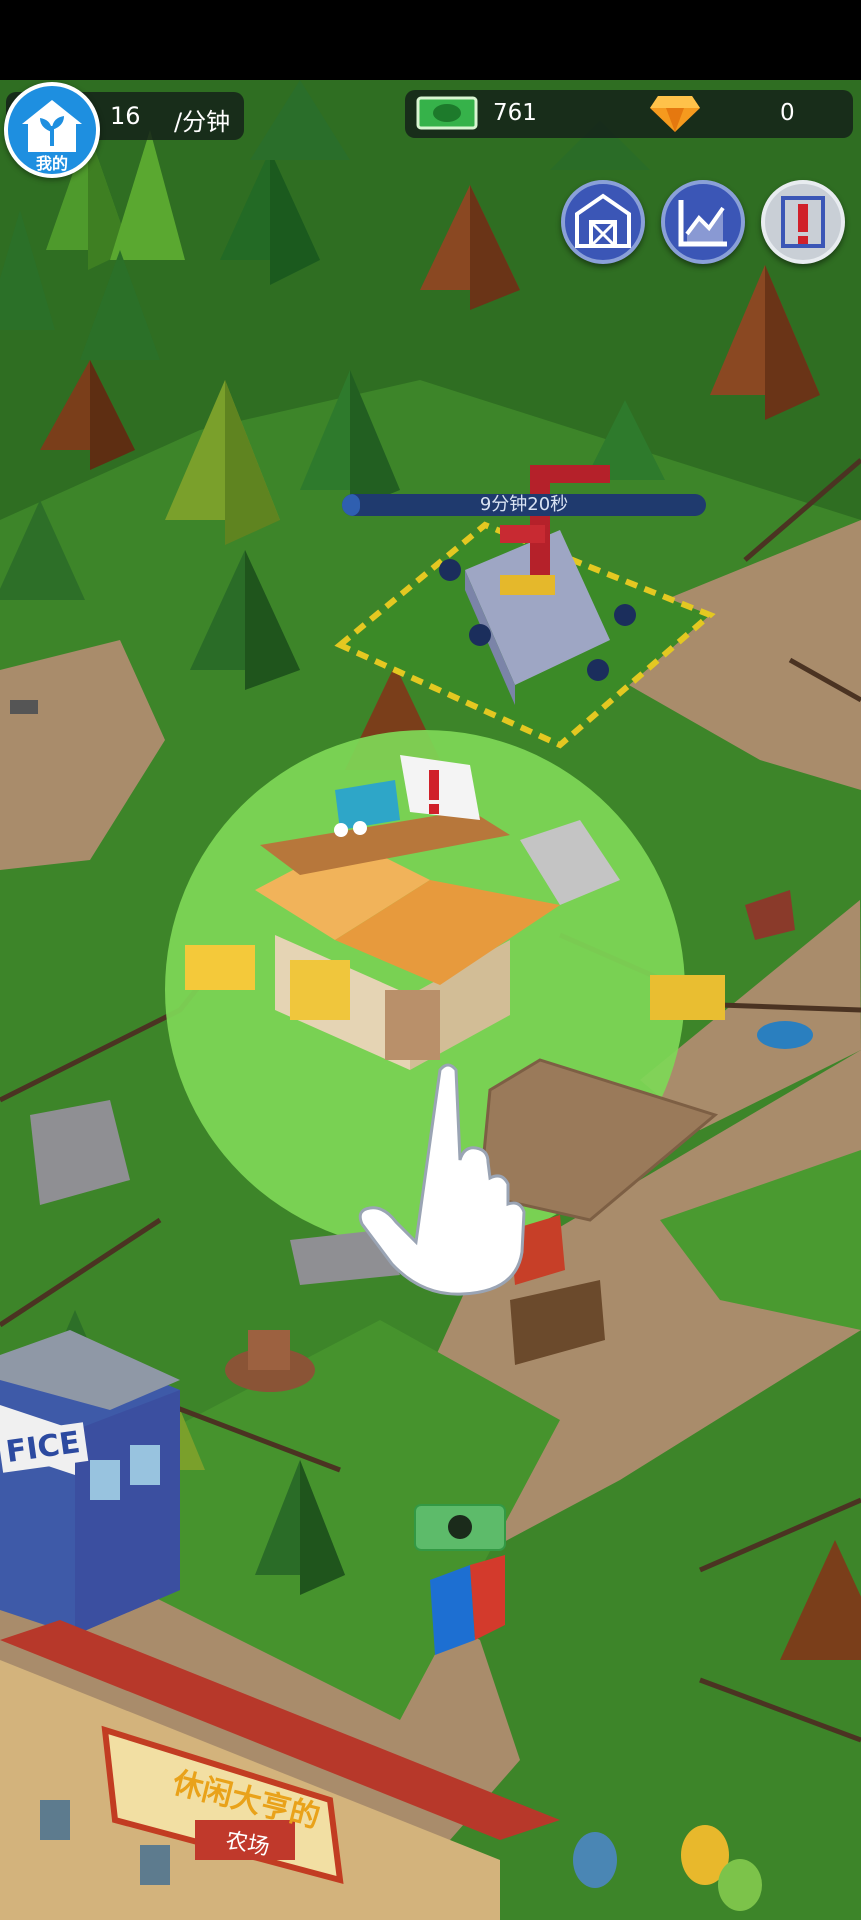 The image size is (861, 1920). What do you see at coordinates (51, 163) in the screenshot?
I see `profile-label: 我的` at bounding box center [51, 163].